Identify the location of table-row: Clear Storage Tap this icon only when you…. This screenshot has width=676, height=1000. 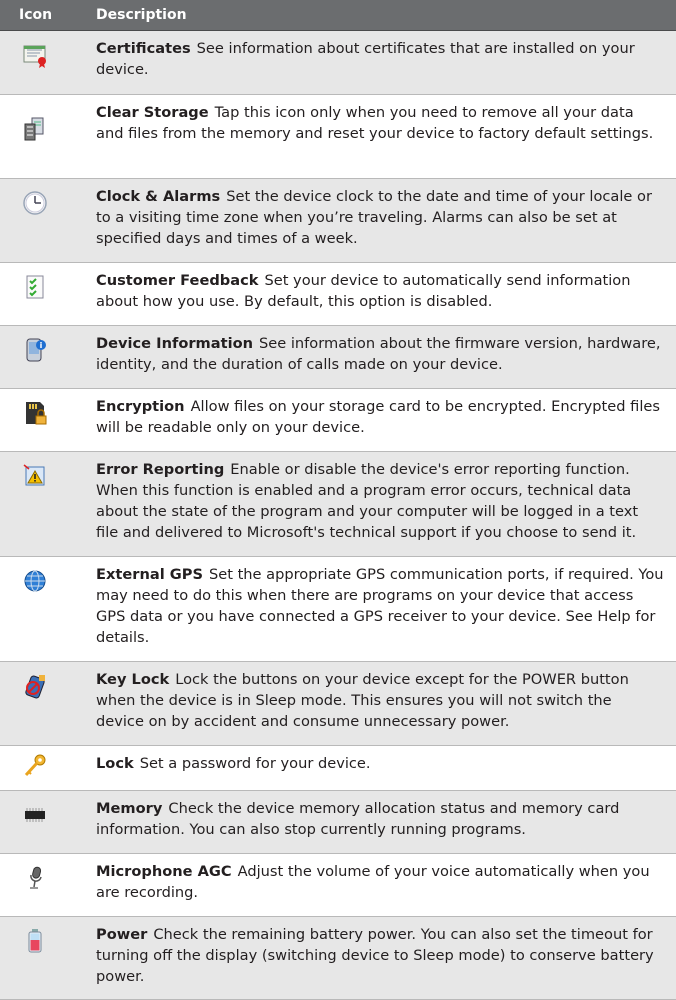
(338, 137).